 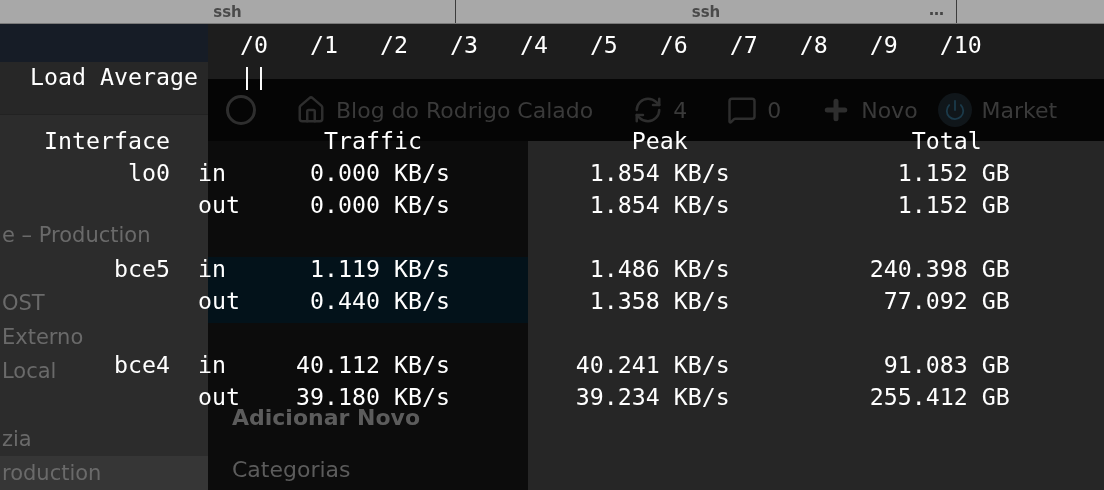 I want to click on sidebar-item: e – Production, so click(x=75, y=235).